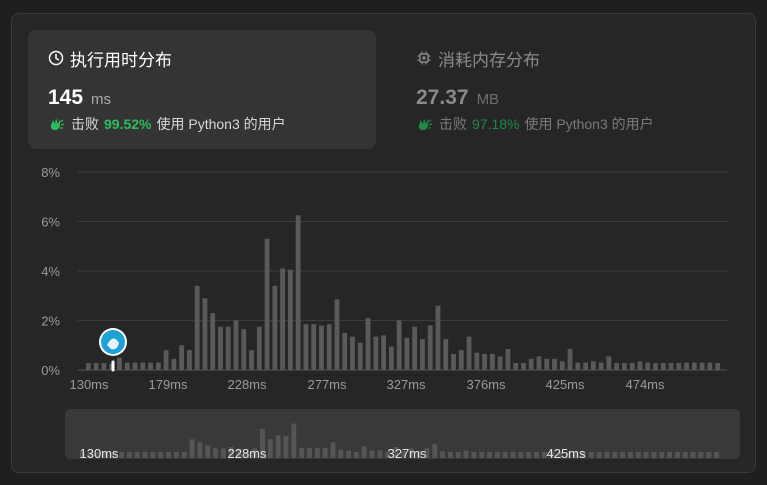 Image resolution: width=767 pixels, height=485 pixels. I want to click on x-tick-label: 130ms, so click(89, 384).